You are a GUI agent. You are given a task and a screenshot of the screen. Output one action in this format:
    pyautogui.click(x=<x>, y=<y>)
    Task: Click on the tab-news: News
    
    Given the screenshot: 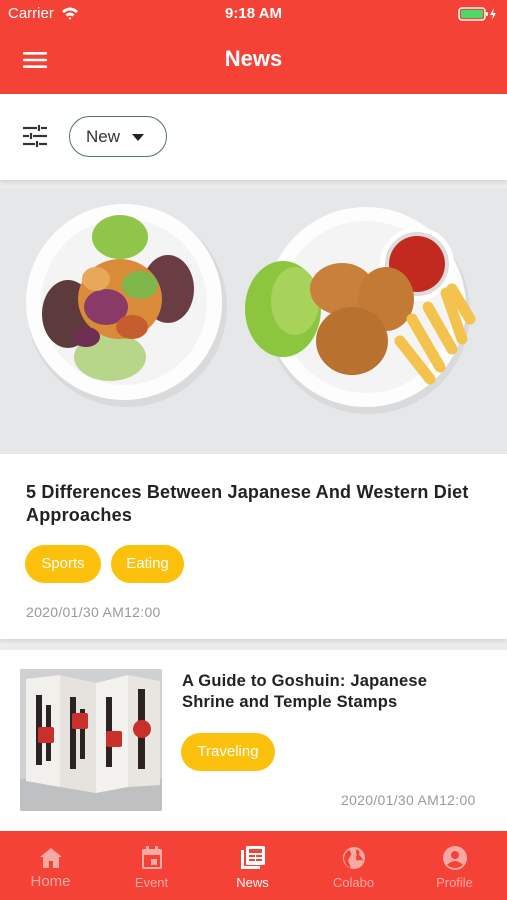 What is the action you would take?
    pyautogui.click(x=252, y=865)
    